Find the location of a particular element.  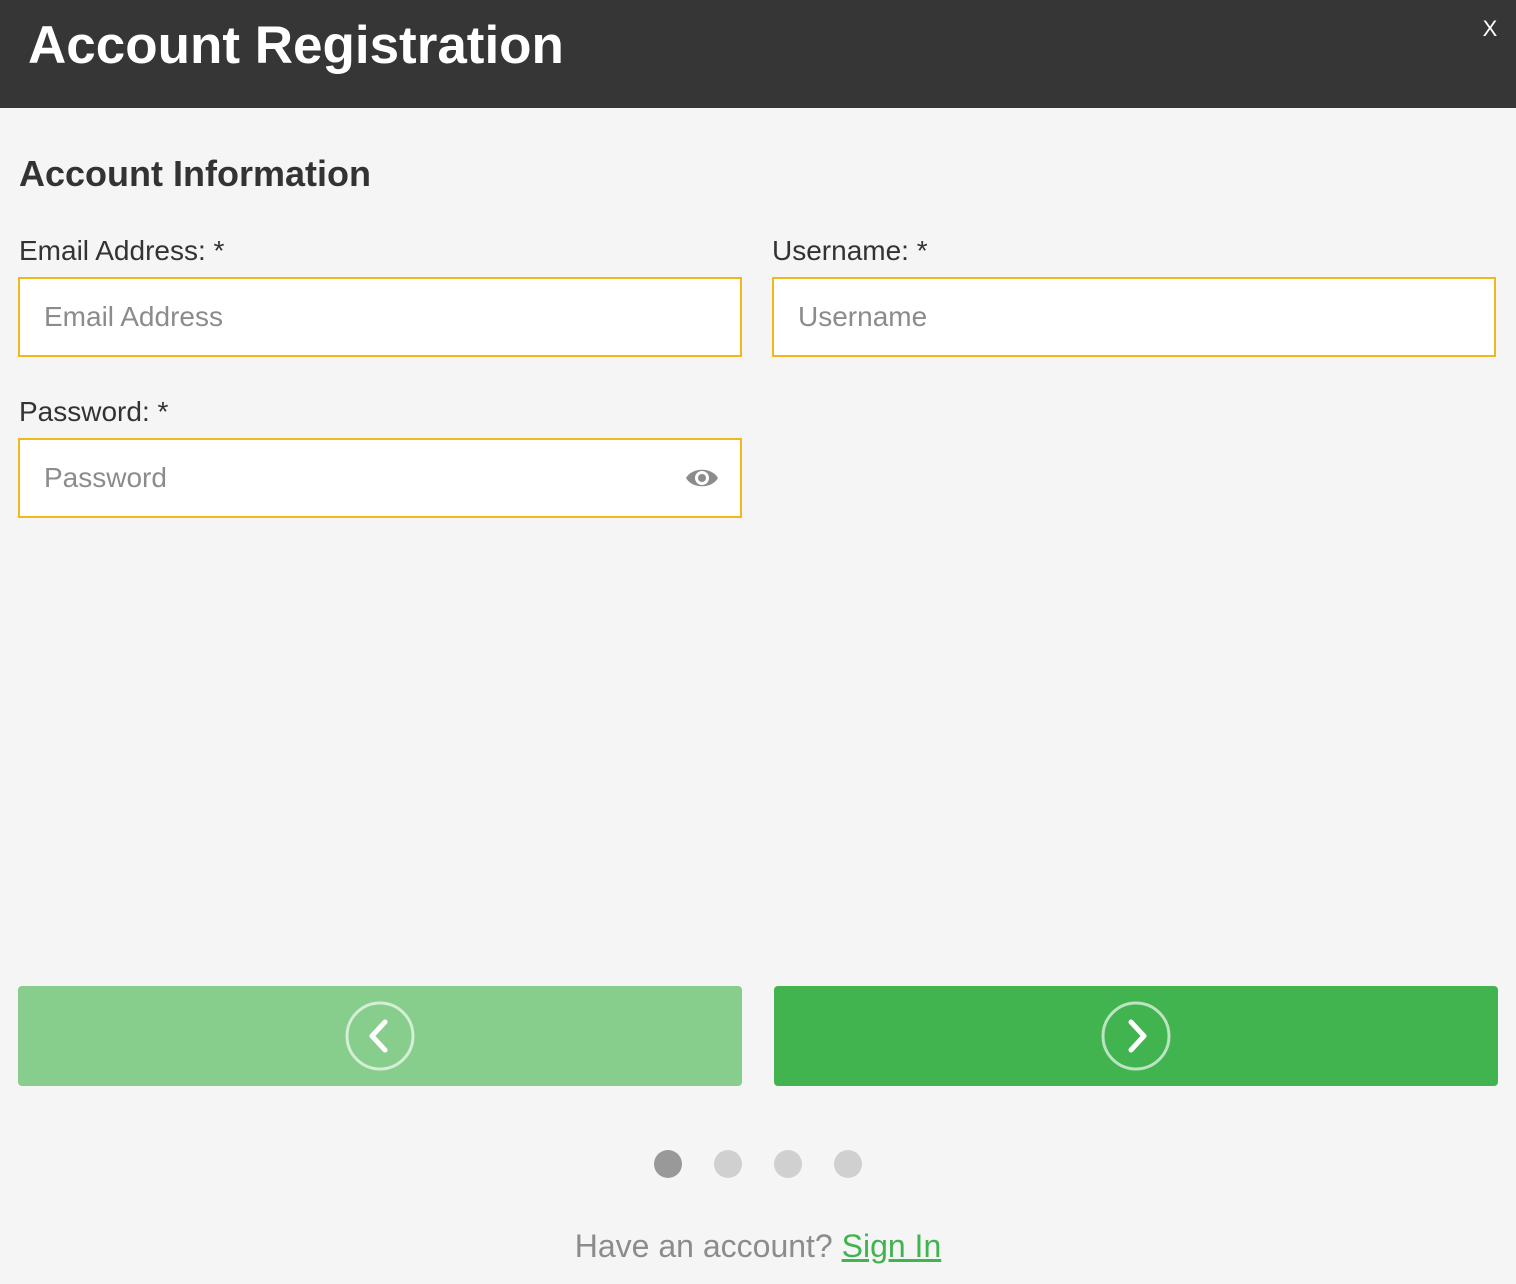

previous-step-button is located at coordinates (380, 1036).